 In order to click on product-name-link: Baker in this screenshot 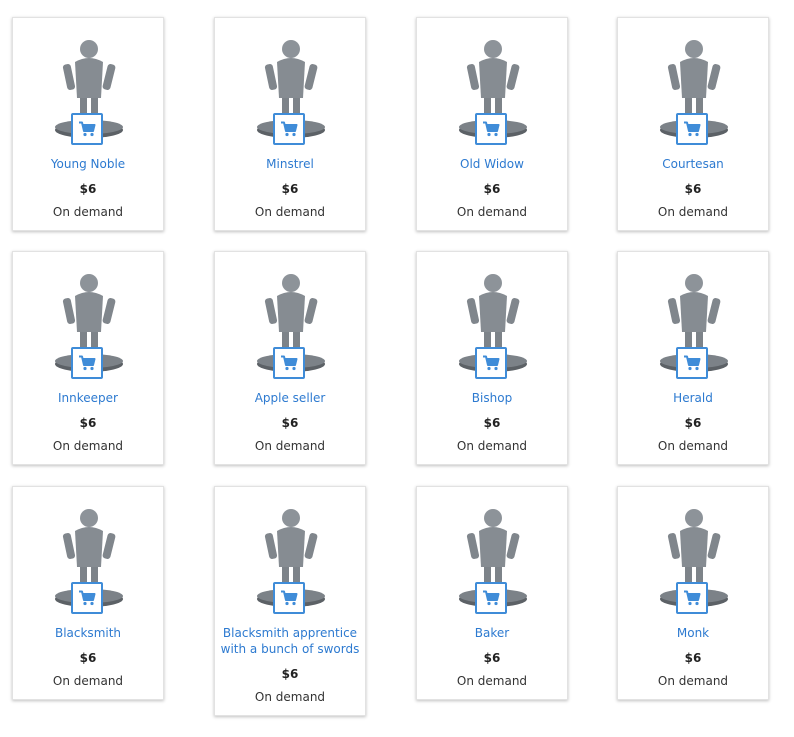, I will do `click(492, 633)`.